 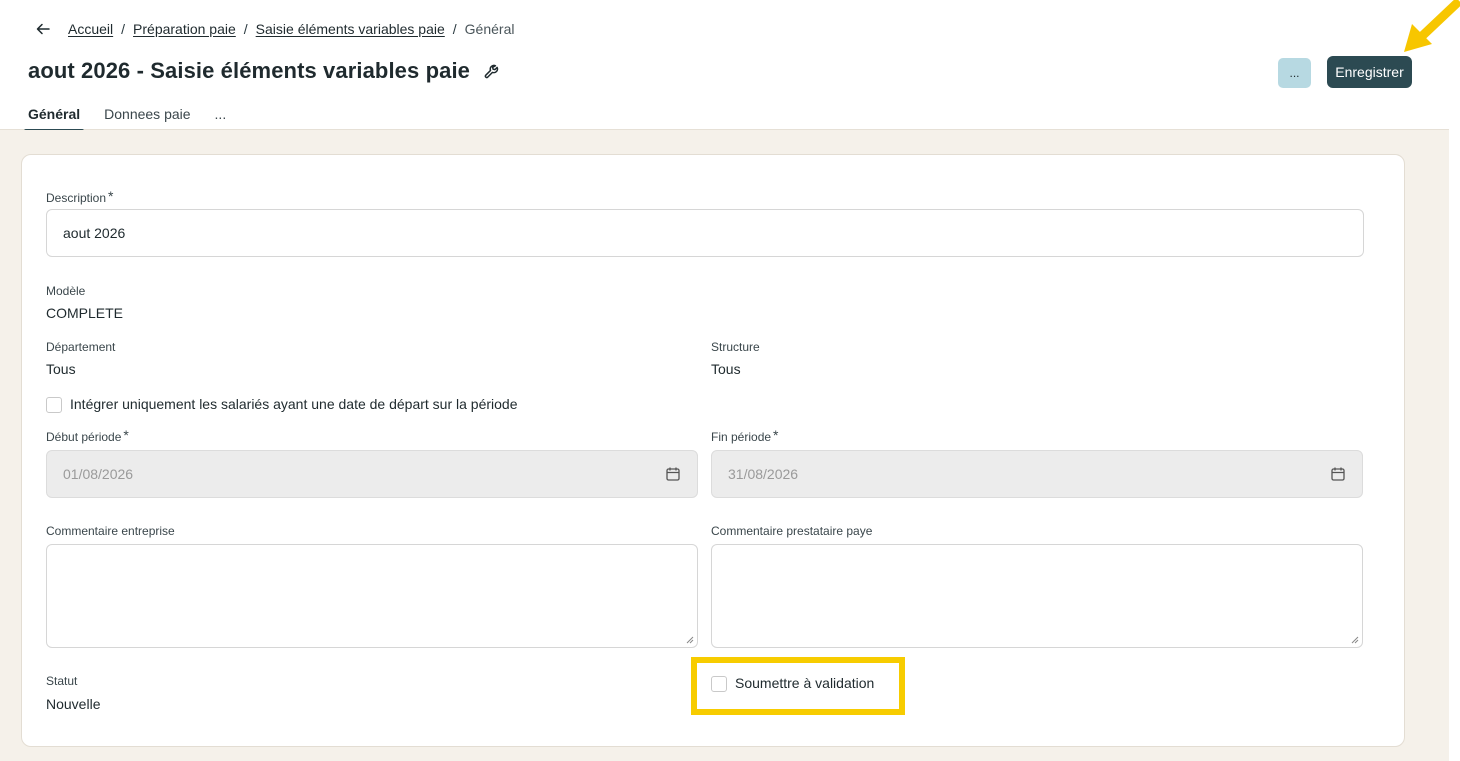 I want to click on commentaire-prestataire-textarea, so click(x=1037, y=596).